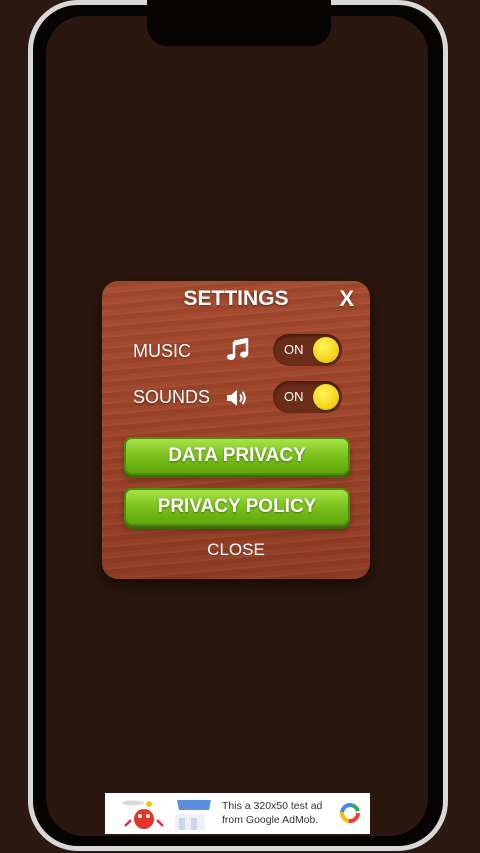 Image resolution: width=480 pixels, height=853 pixels. I want to click on data-privacy-button: DATA PRIVACY, so click(237, 456).